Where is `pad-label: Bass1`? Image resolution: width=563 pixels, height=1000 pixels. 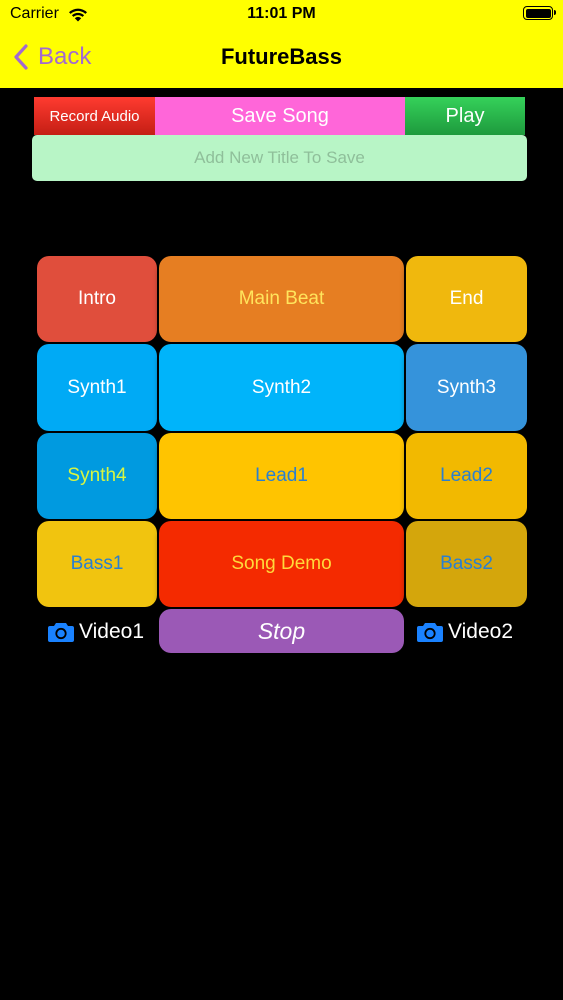
pad-label: Bass1 is located at coordinates (97, 563).